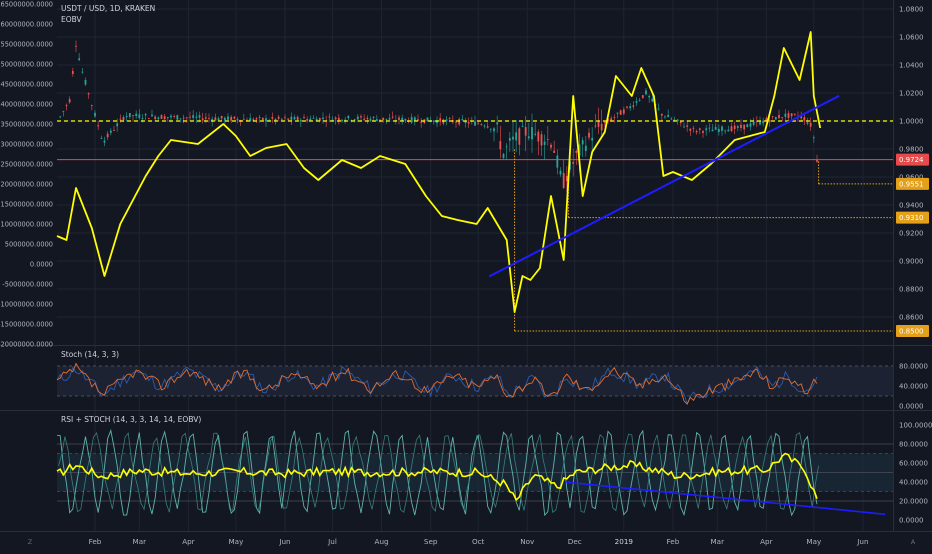 The height and width of the screenshot is (554, 932). I want to click on symbol-label: USDT / USD, 1D, KRAKEN, so click(108, 8).